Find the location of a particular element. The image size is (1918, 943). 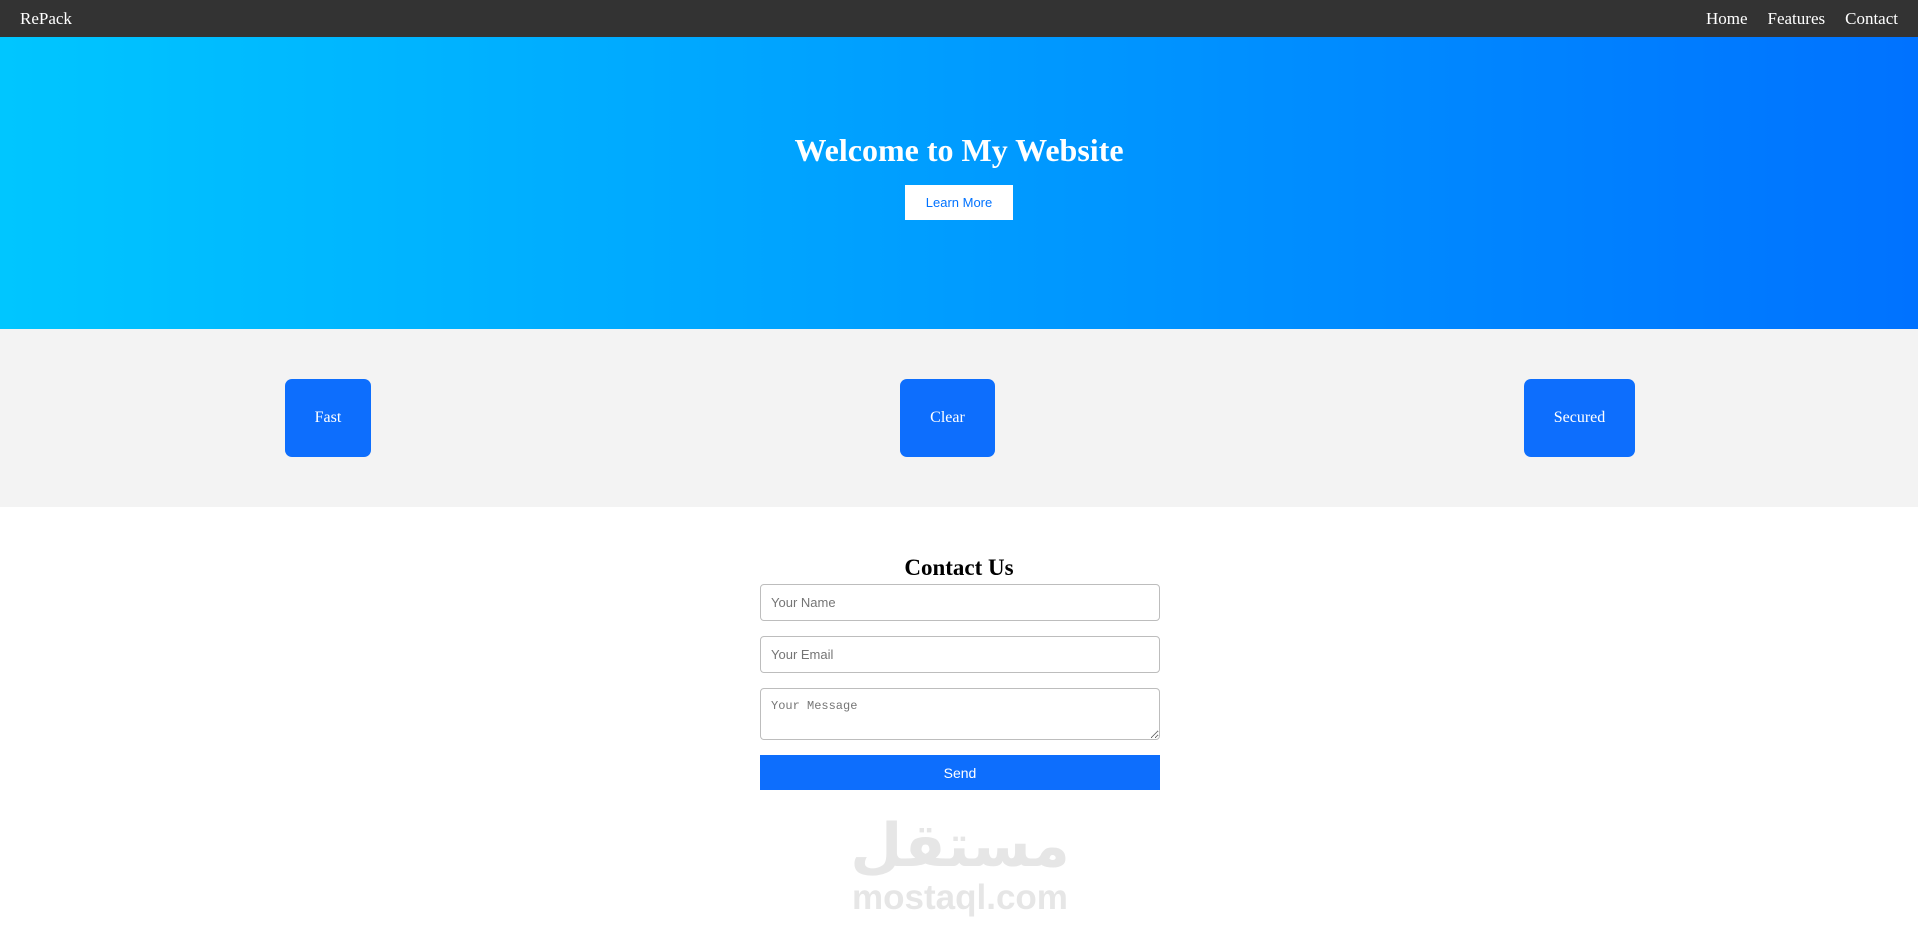

nav-links: Home Features Contact is located at coordinates (1802, 19).